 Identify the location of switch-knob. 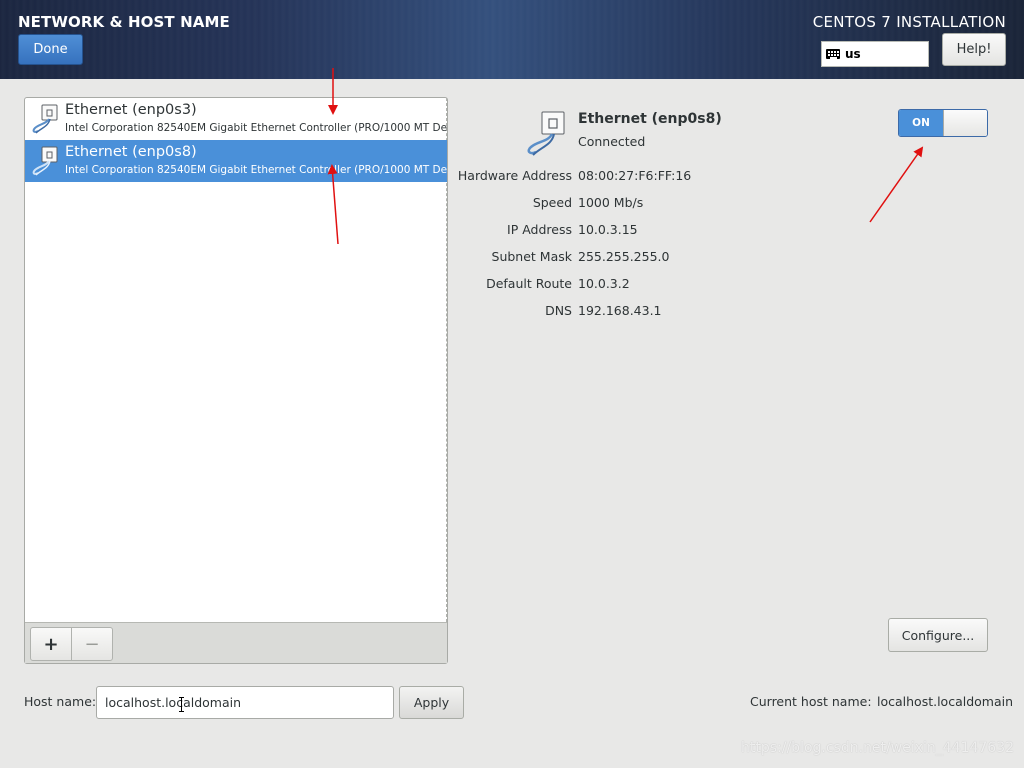
(965, 123).